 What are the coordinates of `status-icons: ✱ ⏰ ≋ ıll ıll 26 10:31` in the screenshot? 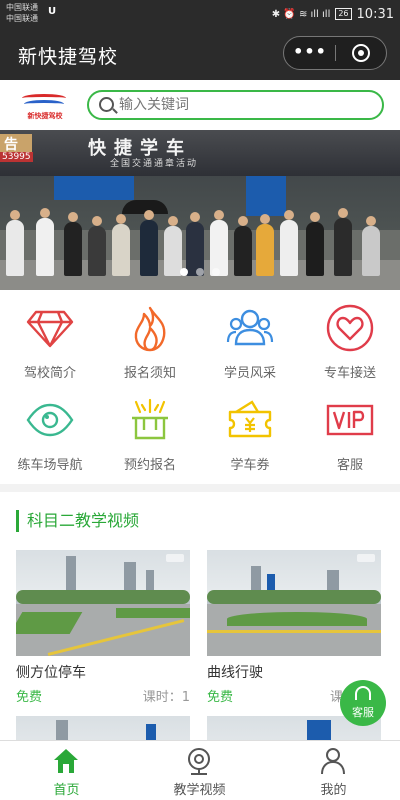 It's located at (333, 14).